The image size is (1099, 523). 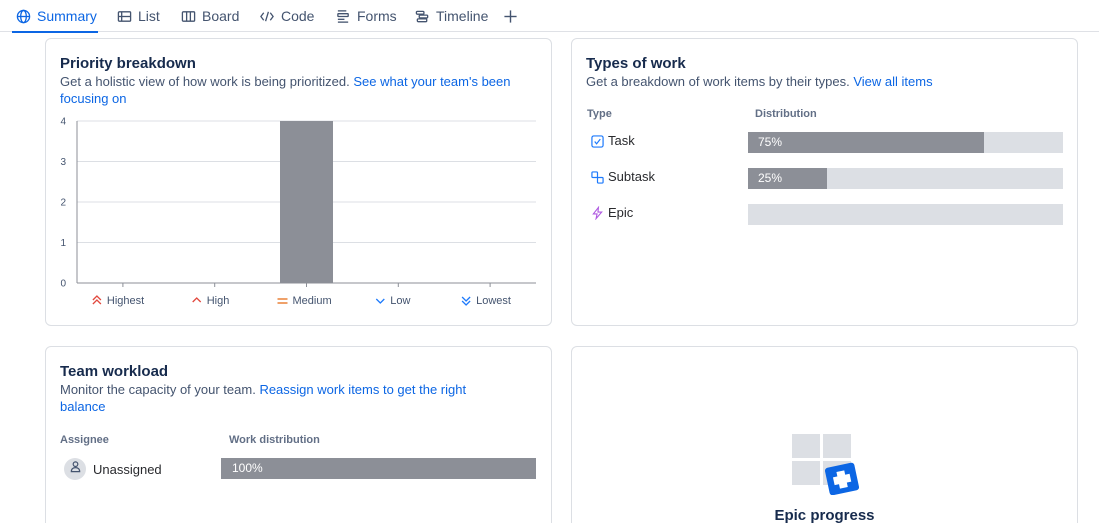 I want to click on chevron-down-icon, so click(x=380, y=301).